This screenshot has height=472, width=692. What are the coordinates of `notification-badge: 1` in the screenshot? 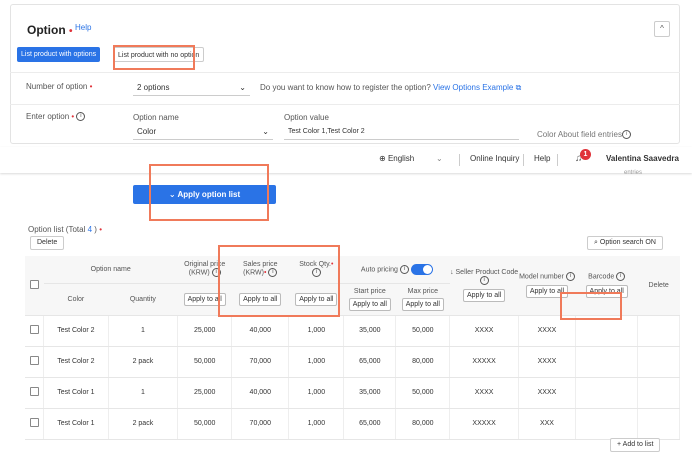 It's located at (585, 154).